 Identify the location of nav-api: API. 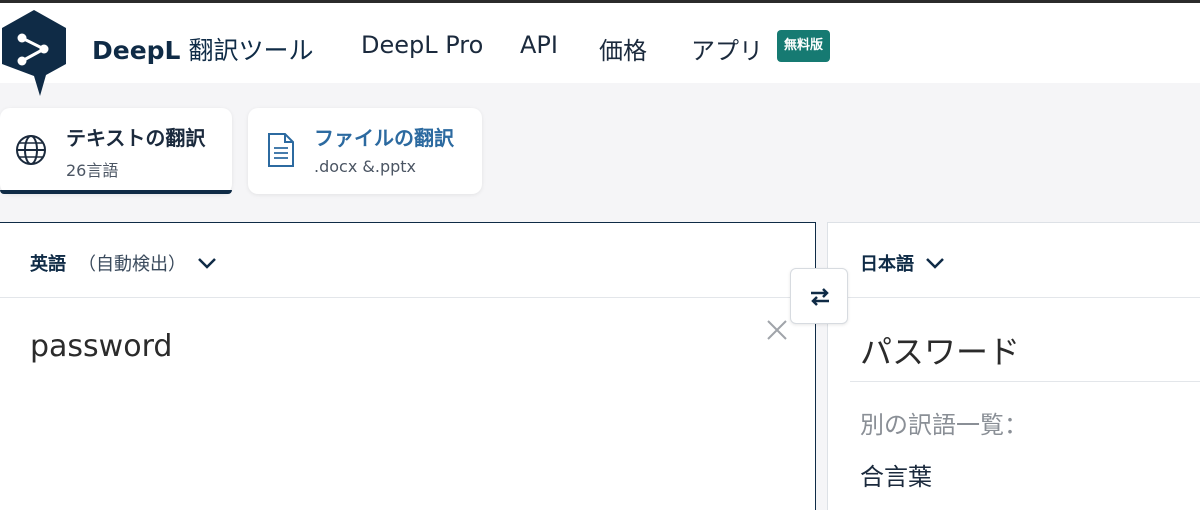
(539, 45).